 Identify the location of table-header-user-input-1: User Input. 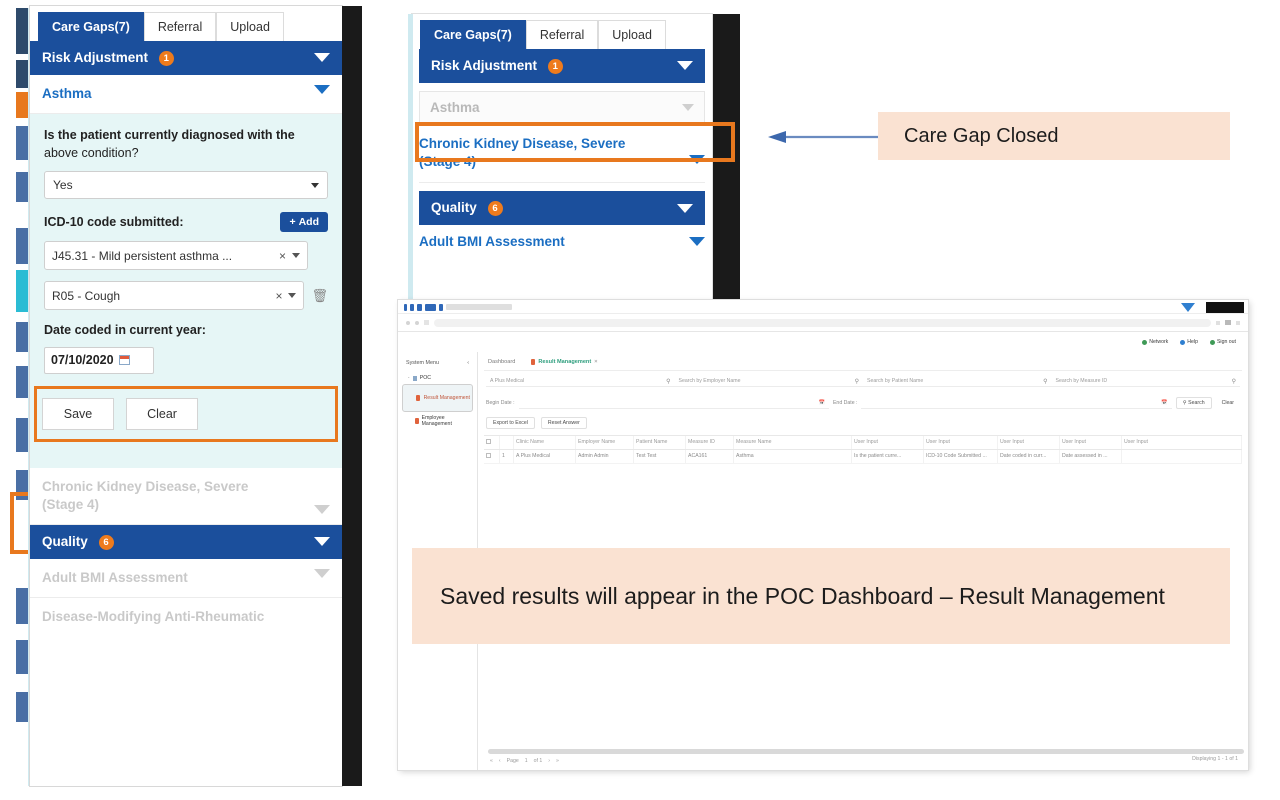
(888, 442).